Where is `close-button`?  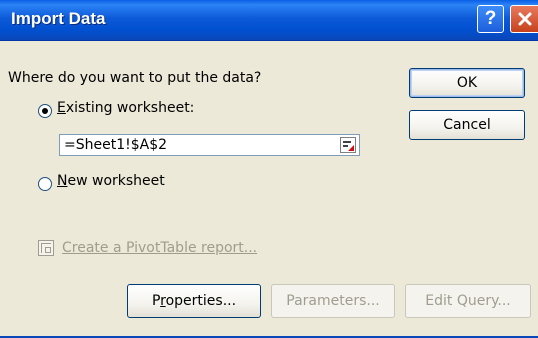 close-button is located at coordinates (524, 19).